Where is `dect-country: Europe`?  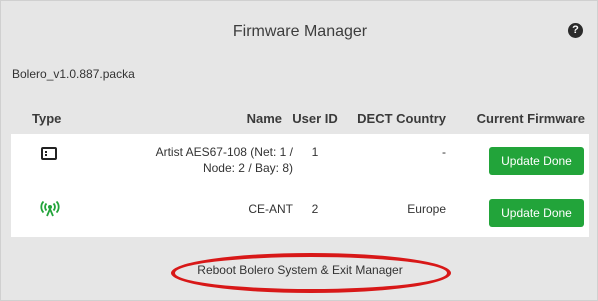
dect-country: Europe is located at coordinates (426, 209).